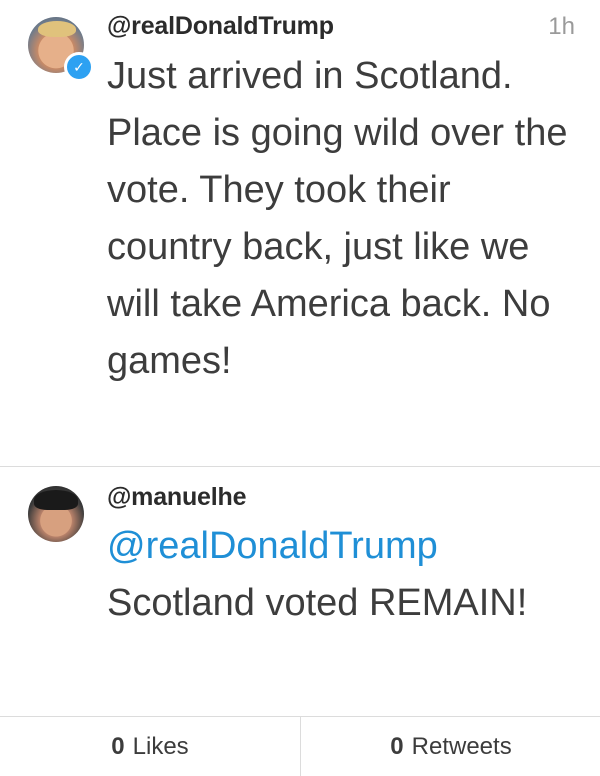 This screenshot has height=776, width=600. What do you see at coordinates (220, 26) in the screenshot?
I see `tweet-handle: @realDonaldTrump` at bounding box center [220, 26].